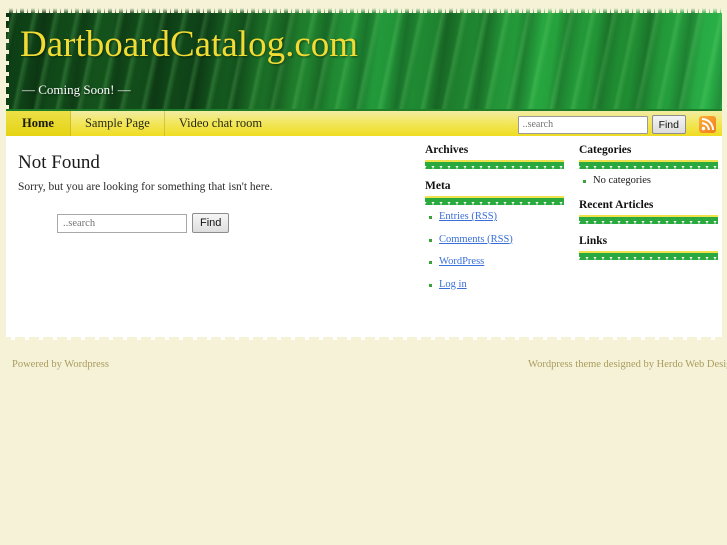 The width and height of the screenshot is (727, 545). I want to click on list-item: No categories, so click(653, 181).